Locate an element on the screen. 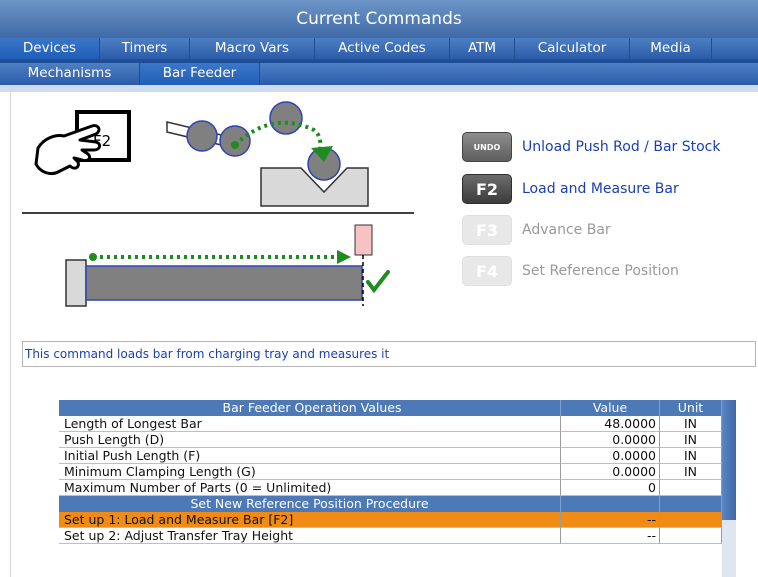 This screenshot has width=758, height=577. procedure-row-selected: Set up 1: Load and Measure Bar [F2] -- is located at coordinates (390, 520).